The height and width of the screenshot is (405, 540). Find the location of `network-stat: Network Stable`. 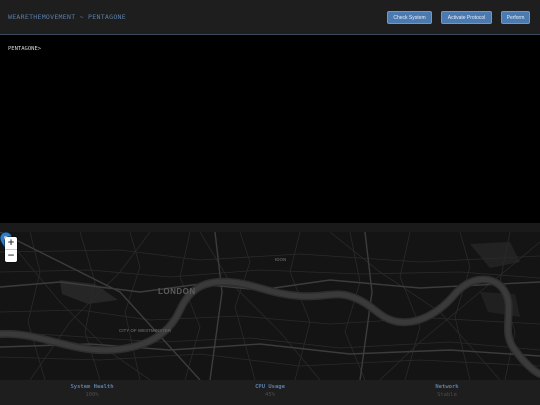

network-stat: Network Stable is located at coordinates (447, 391).